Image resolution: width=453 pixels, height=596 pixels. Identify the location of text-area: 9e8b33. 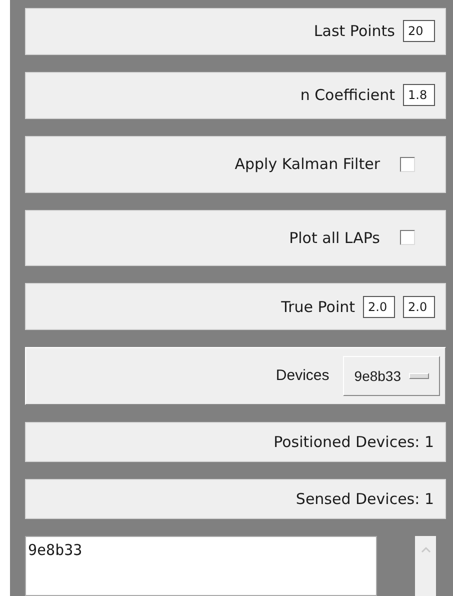
(201, 566).